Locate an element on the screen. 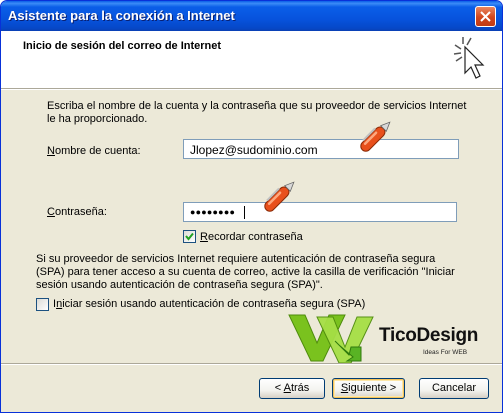 Image resolution: width=503 pixels, height=413 pixels. intro-text-line2: le ha proporcionado. is located at coordinates (97, 119).